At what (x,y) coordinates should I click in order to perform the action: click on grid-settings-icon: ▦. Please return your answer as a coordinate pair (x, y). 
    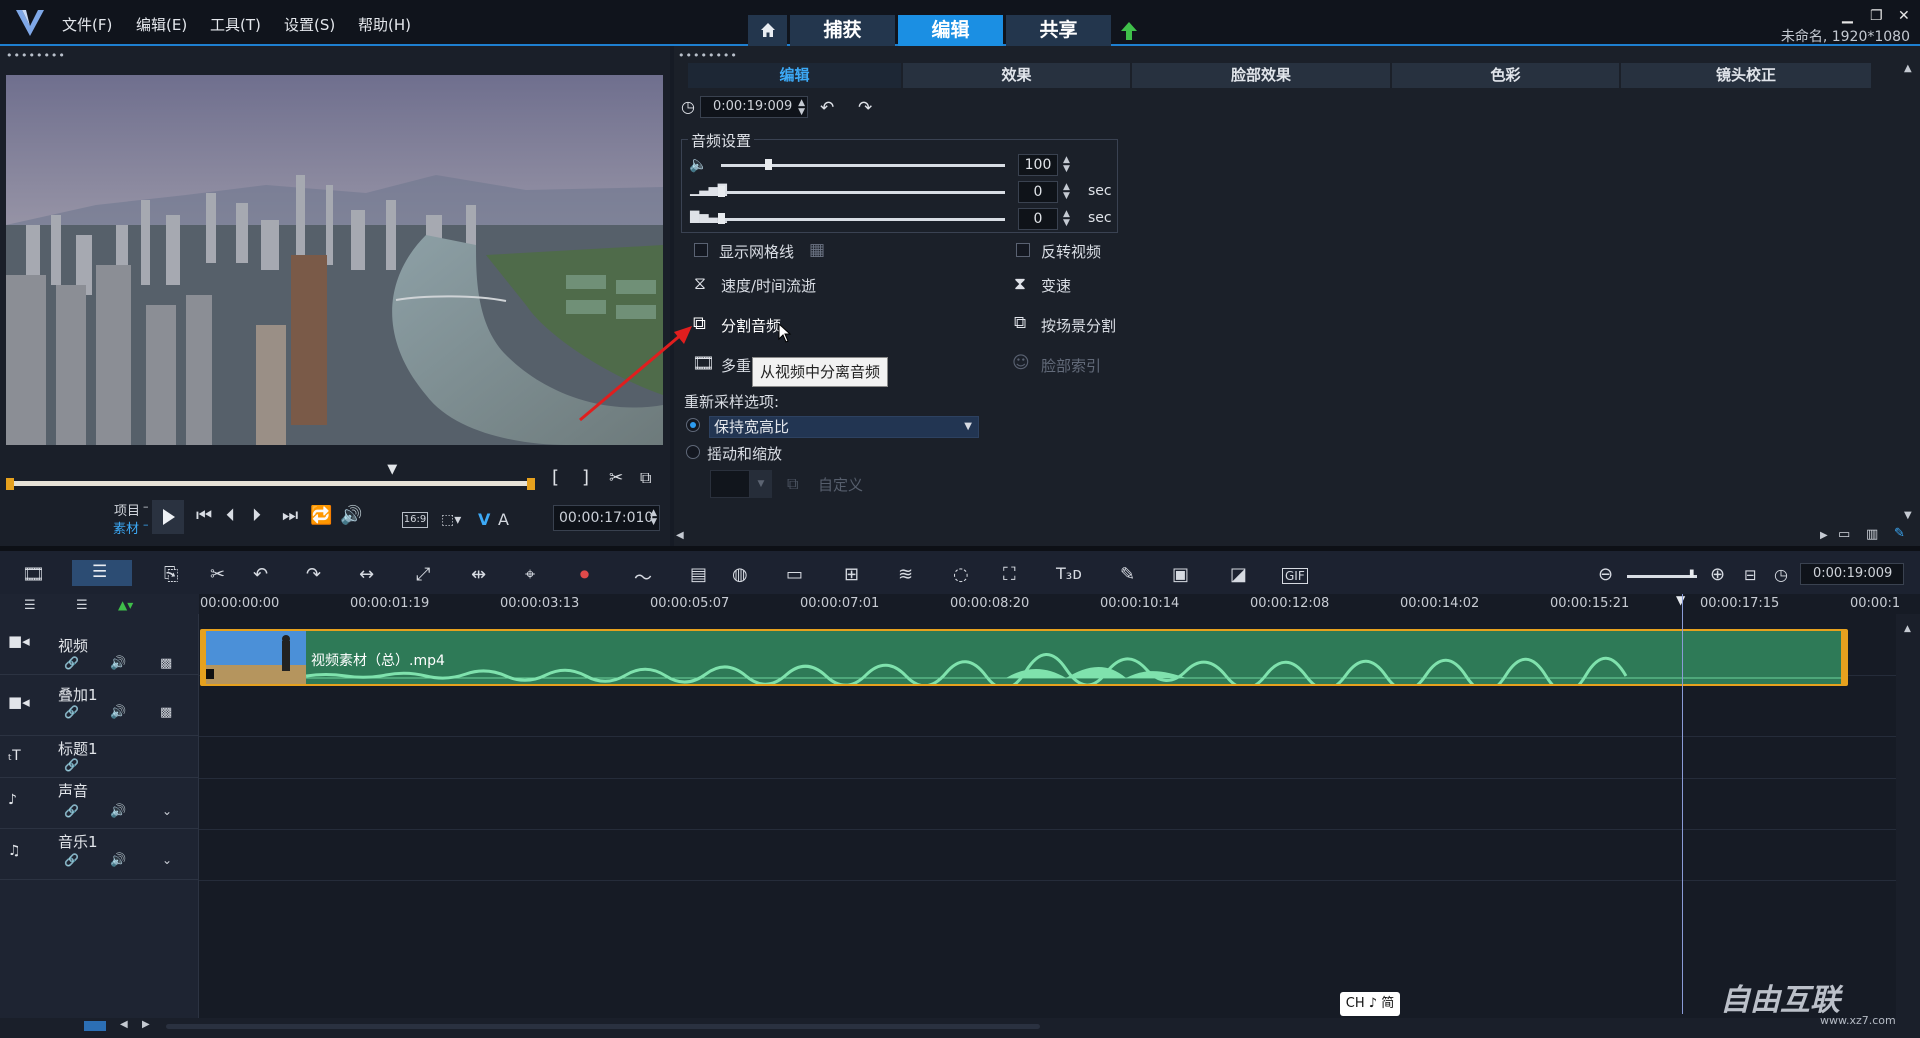
    Looking at the image, I should click on (817, 250).